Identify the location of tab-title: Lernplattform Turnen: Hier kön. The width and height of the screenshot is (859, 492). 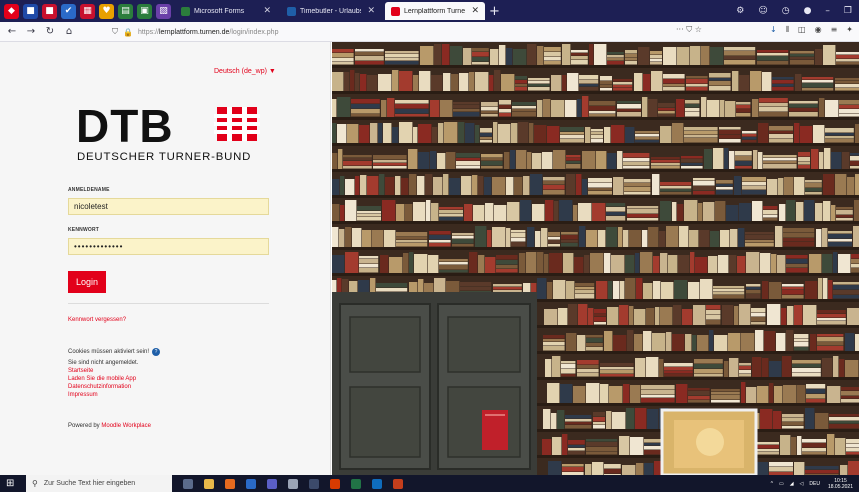
(435, 11).